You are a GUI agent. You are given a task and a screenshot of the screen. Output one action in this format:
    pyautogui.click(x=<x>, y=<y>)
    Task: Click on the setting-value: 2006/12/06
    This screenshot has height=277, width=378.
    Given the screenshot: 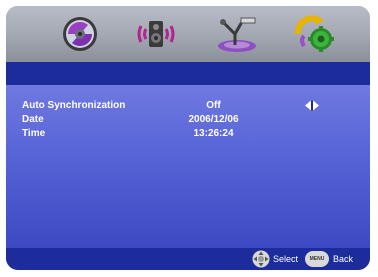 What is the action you would take?
    pyautogui.click(x=213, y=119)
    